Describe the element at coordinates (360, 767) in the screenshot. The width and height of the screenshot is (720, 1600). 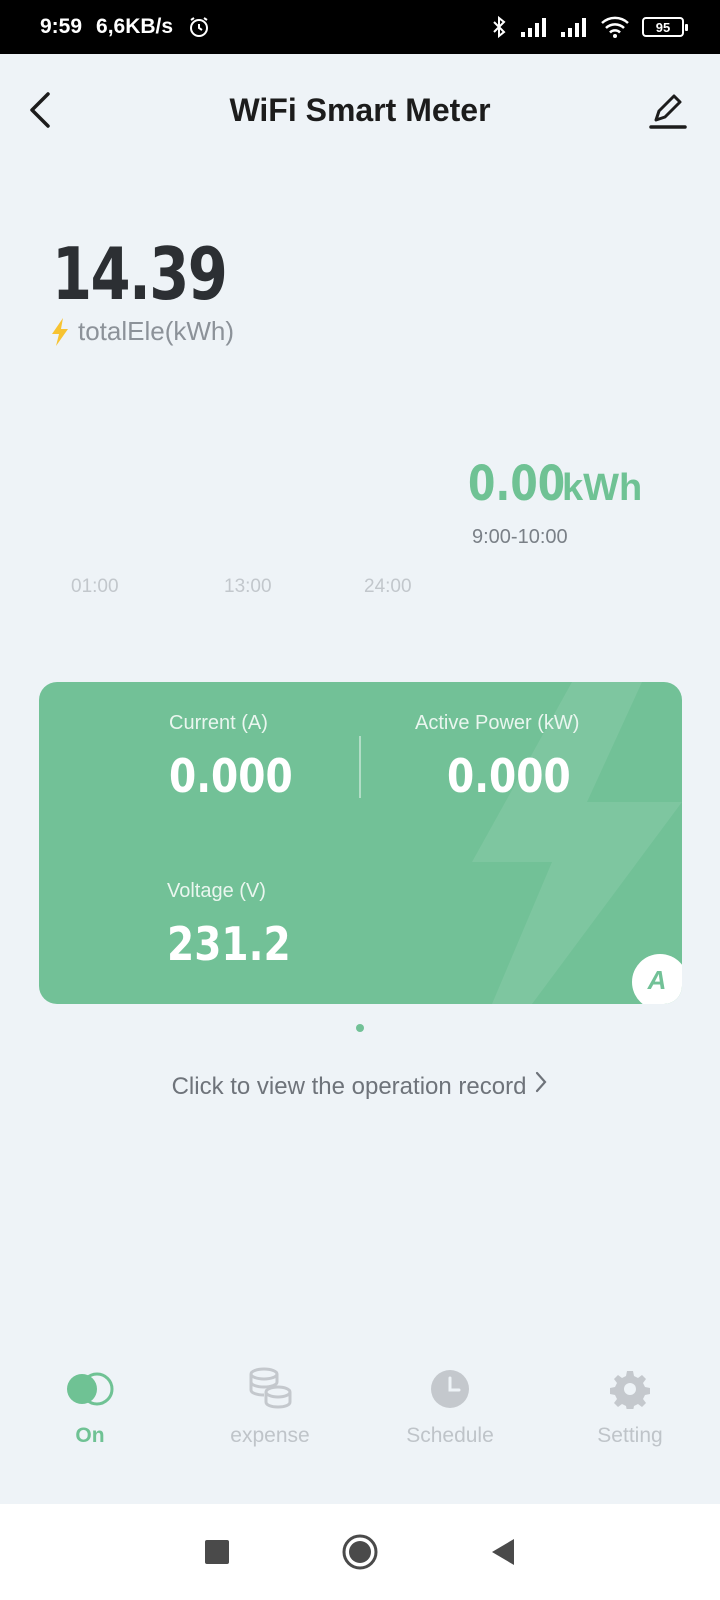
I see `metric-divider` at that location.